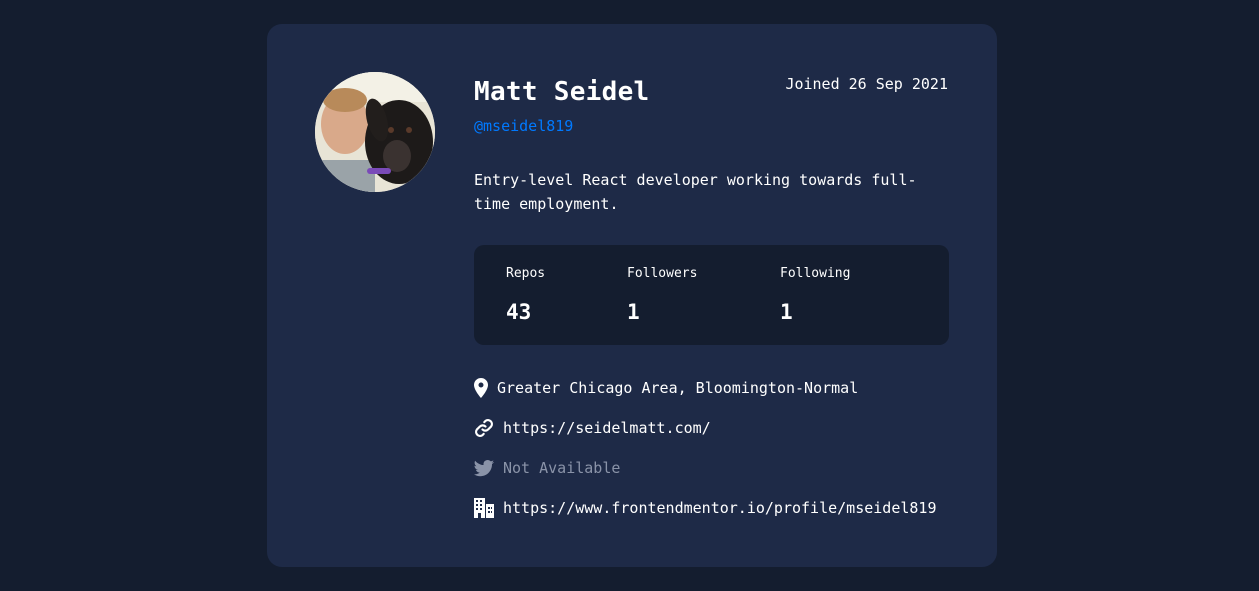  I want to click on stat-repos: Repos 43, so click(525, 295).